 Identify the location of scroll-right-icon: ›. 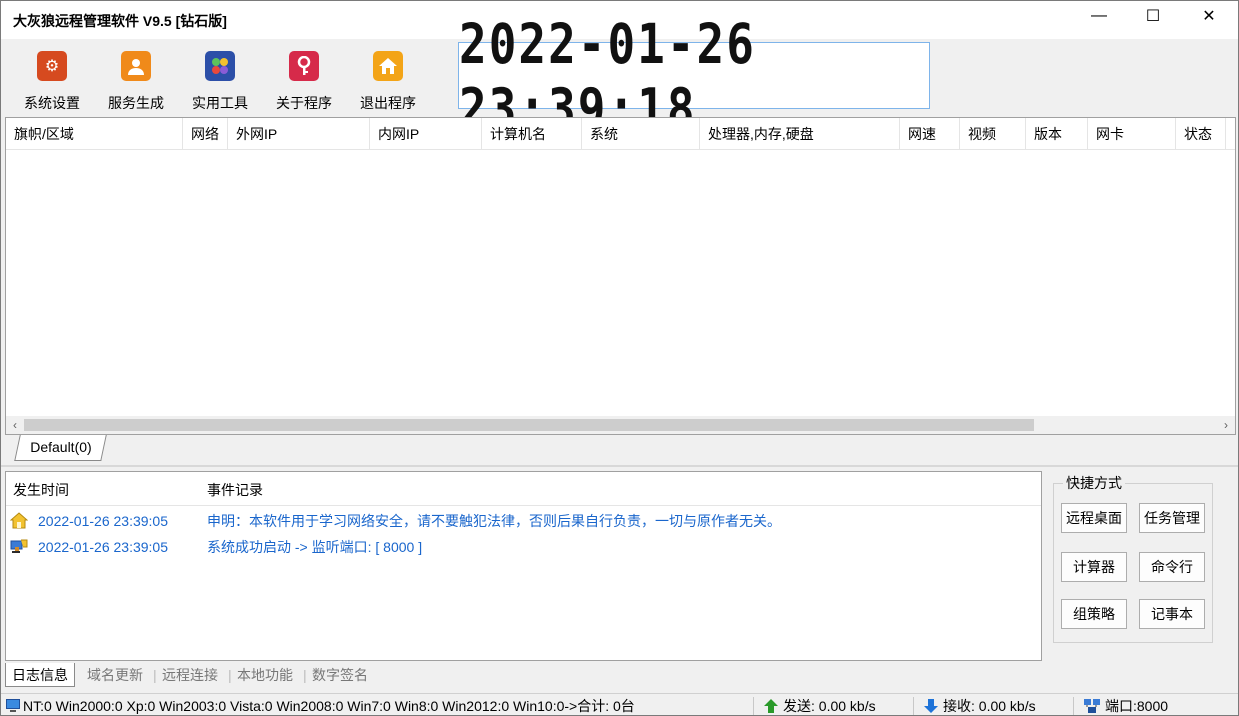
(1226, 425).